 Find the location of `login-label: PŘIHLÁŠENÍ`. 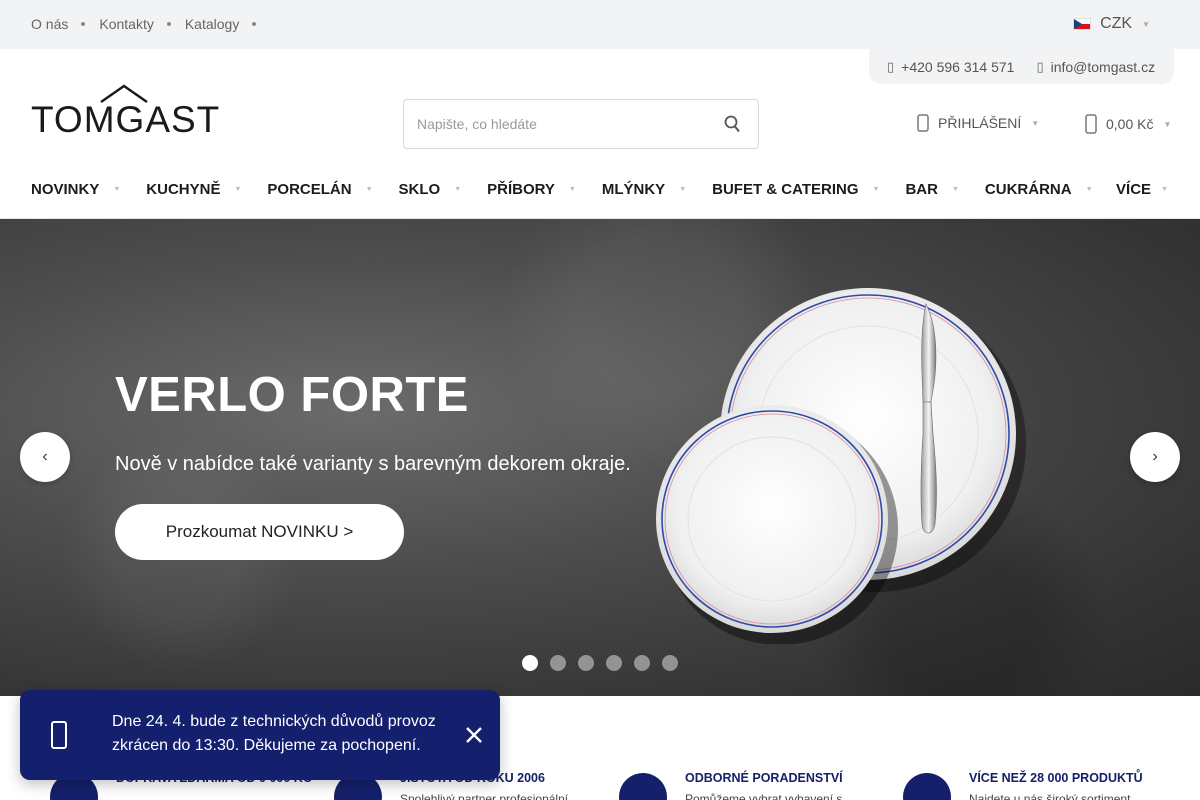

login-label: PŘIHLÁŠENÍ is located at coordinates (979, 123).